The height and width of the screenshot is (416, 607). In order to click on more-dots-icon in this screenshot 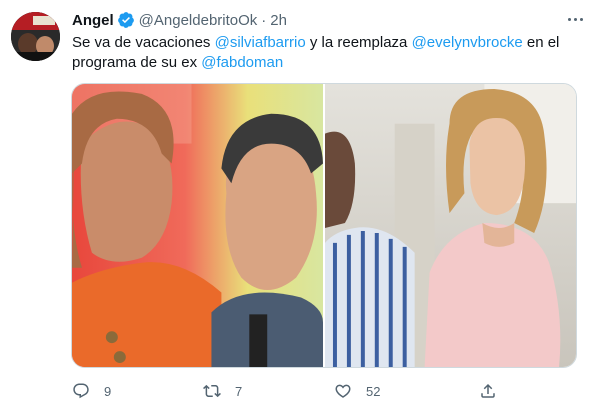, I will do `click(569, 19)`.